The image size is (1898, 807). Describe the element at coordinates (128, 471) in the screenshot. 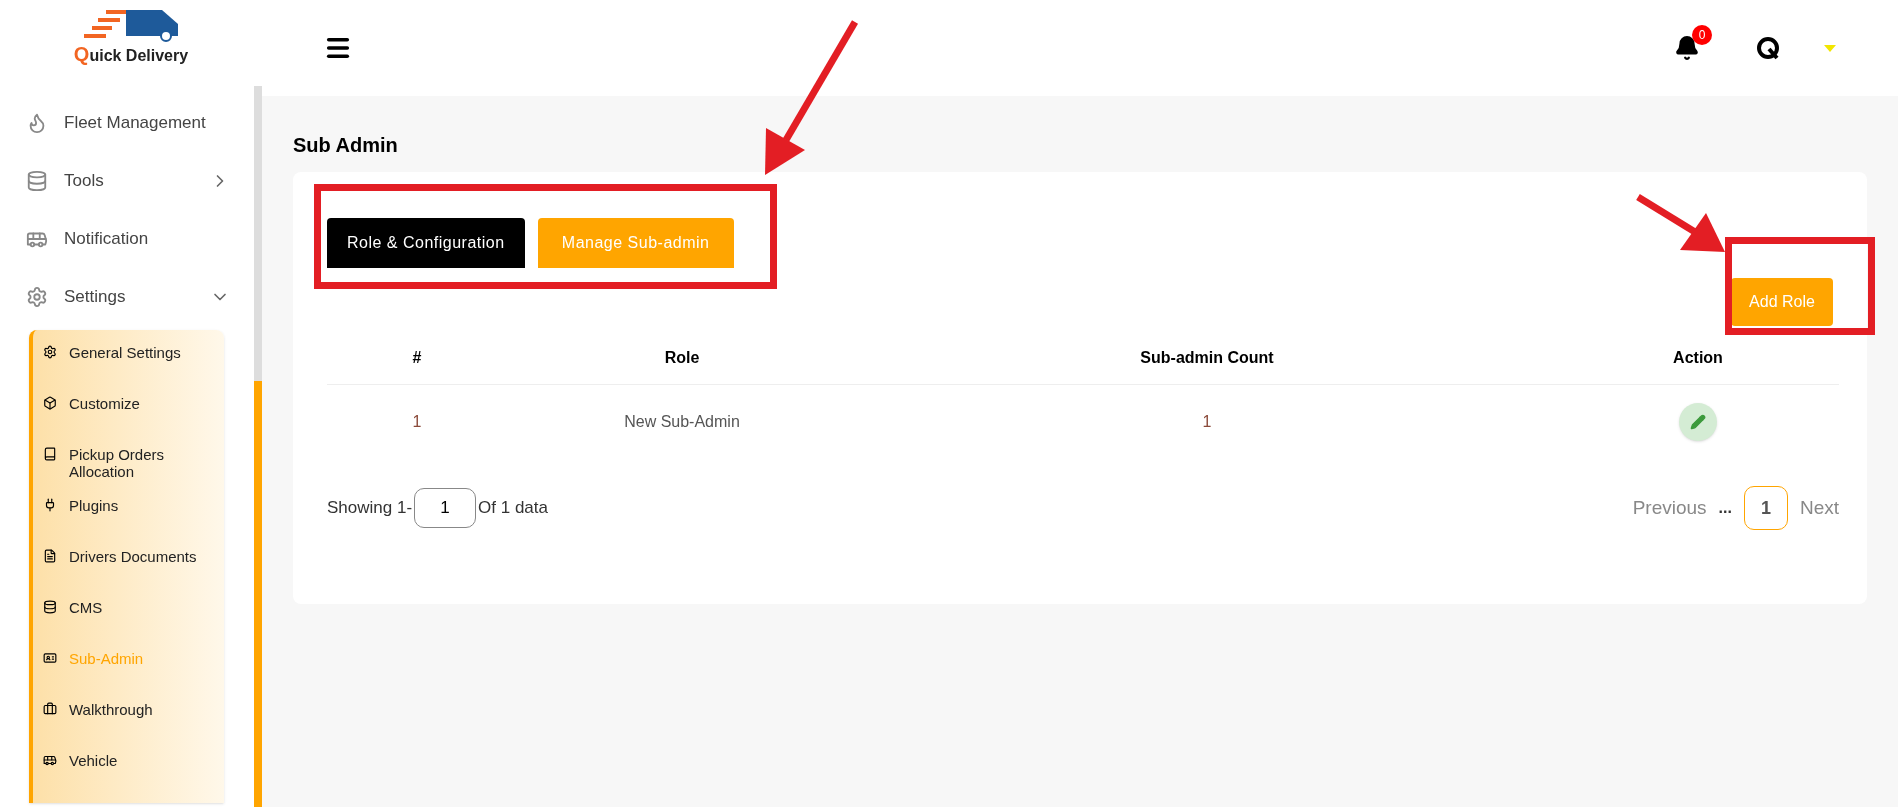

I see `submenu-item: Pickup Orders Allocation` at that location.